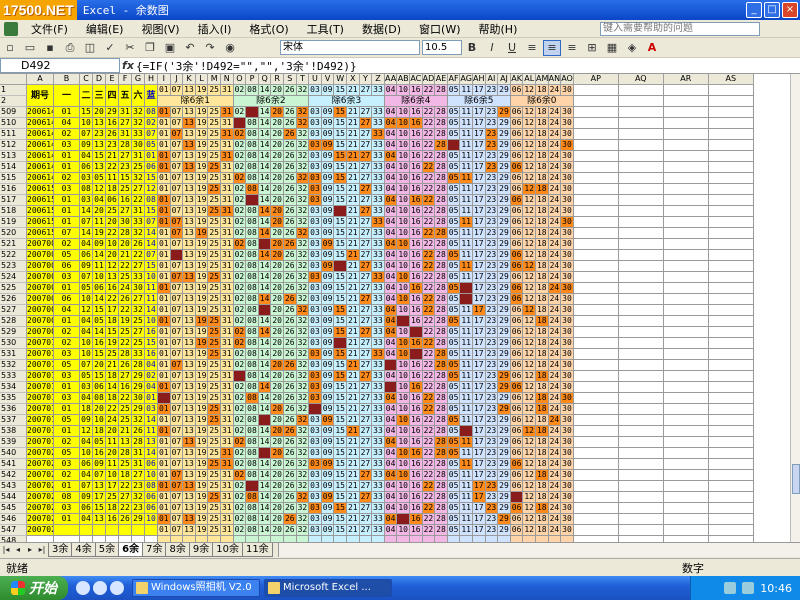 The image size is (800, 600). What do you see at coordinates (42, 550) in the screenshot?
I see `last-sheet-icon: ▸|` at bounding box center [42, 550].